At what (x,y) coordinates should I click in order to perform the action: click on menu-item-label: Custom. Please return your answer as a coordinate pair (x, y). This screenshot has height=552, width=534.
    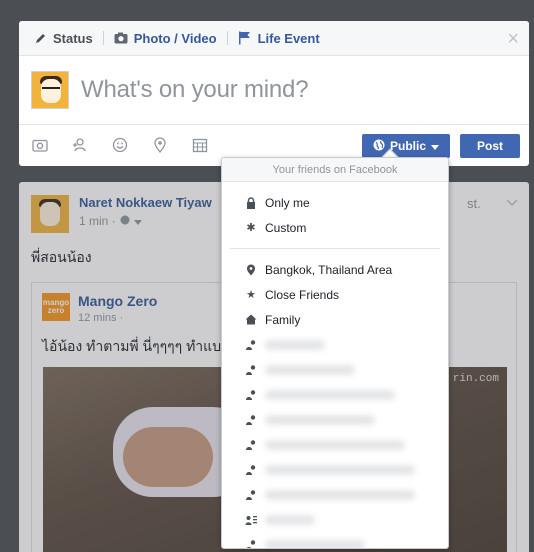
    Looking at the image, I should click on (286, 227).